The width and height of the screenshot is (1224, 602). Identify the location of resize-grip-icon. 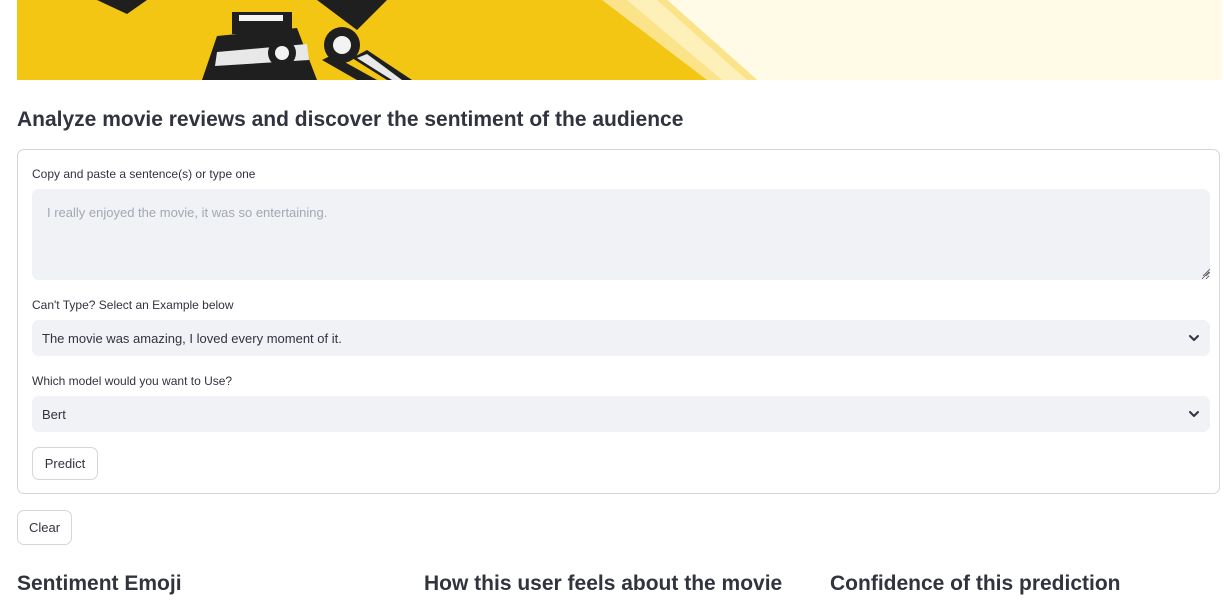
(1206, 272).